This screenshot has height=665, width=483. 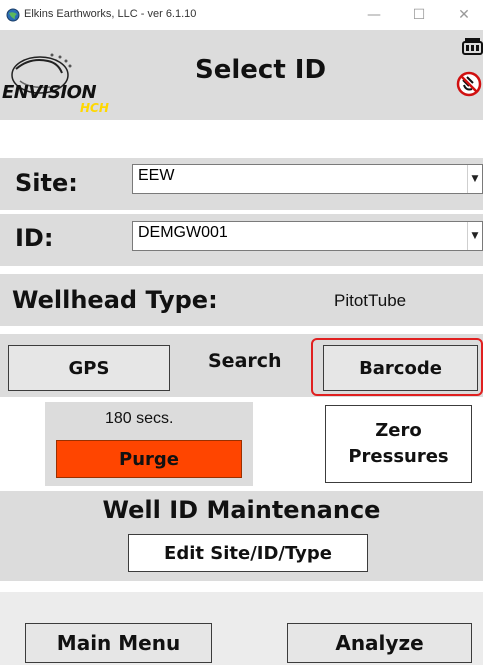 What do you see at coordinates (46, 183) in the screenshot?
I see `site-label: Site:` at bounding box center [46, 183].